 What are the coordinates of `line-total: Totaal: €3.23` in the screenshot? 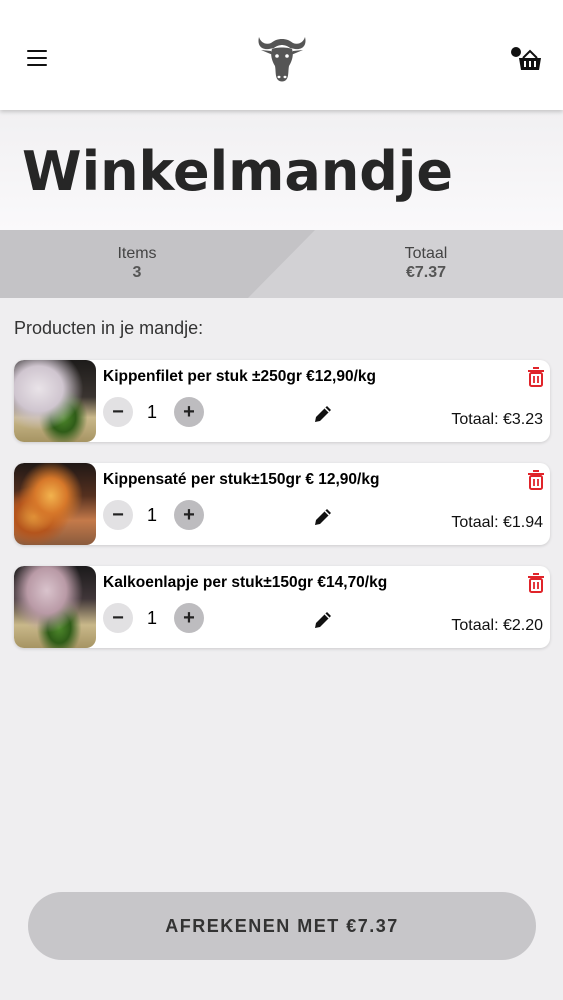 It's located at (497, 419).